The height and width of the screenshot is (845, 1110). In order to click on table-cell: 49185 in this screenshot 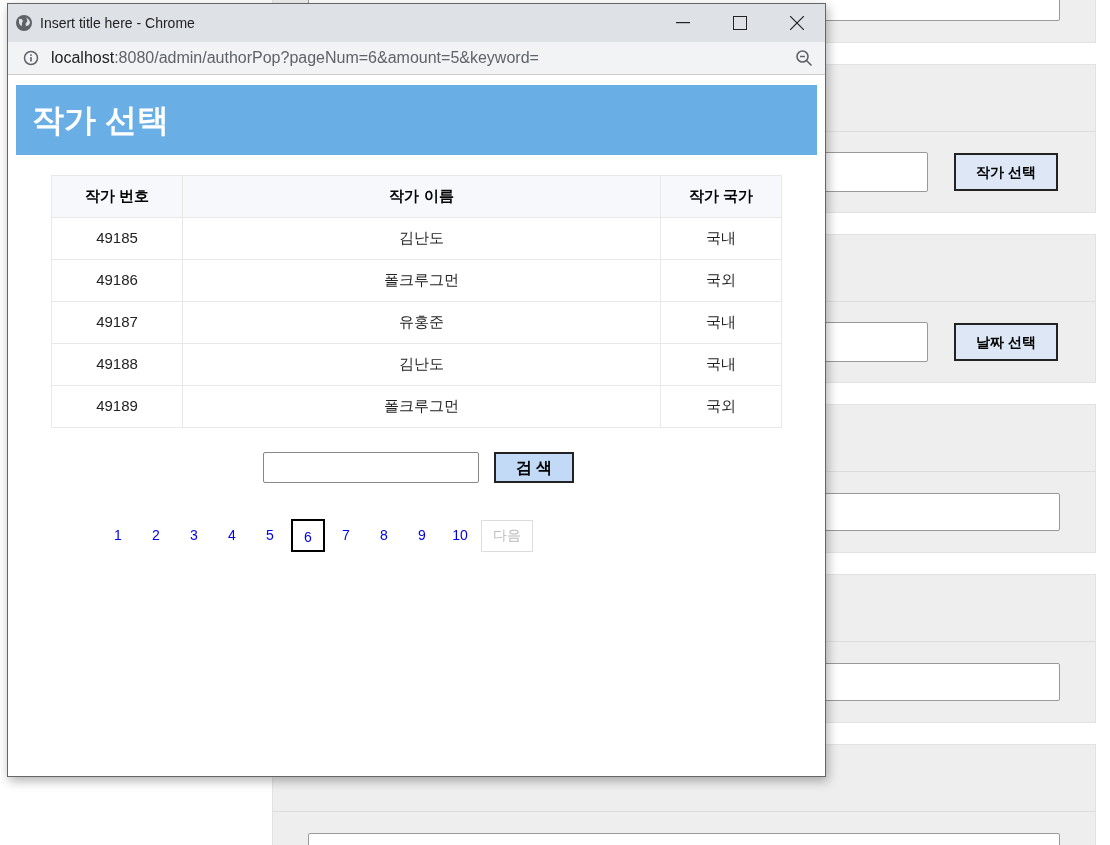, I will do `click(117, 238)`.